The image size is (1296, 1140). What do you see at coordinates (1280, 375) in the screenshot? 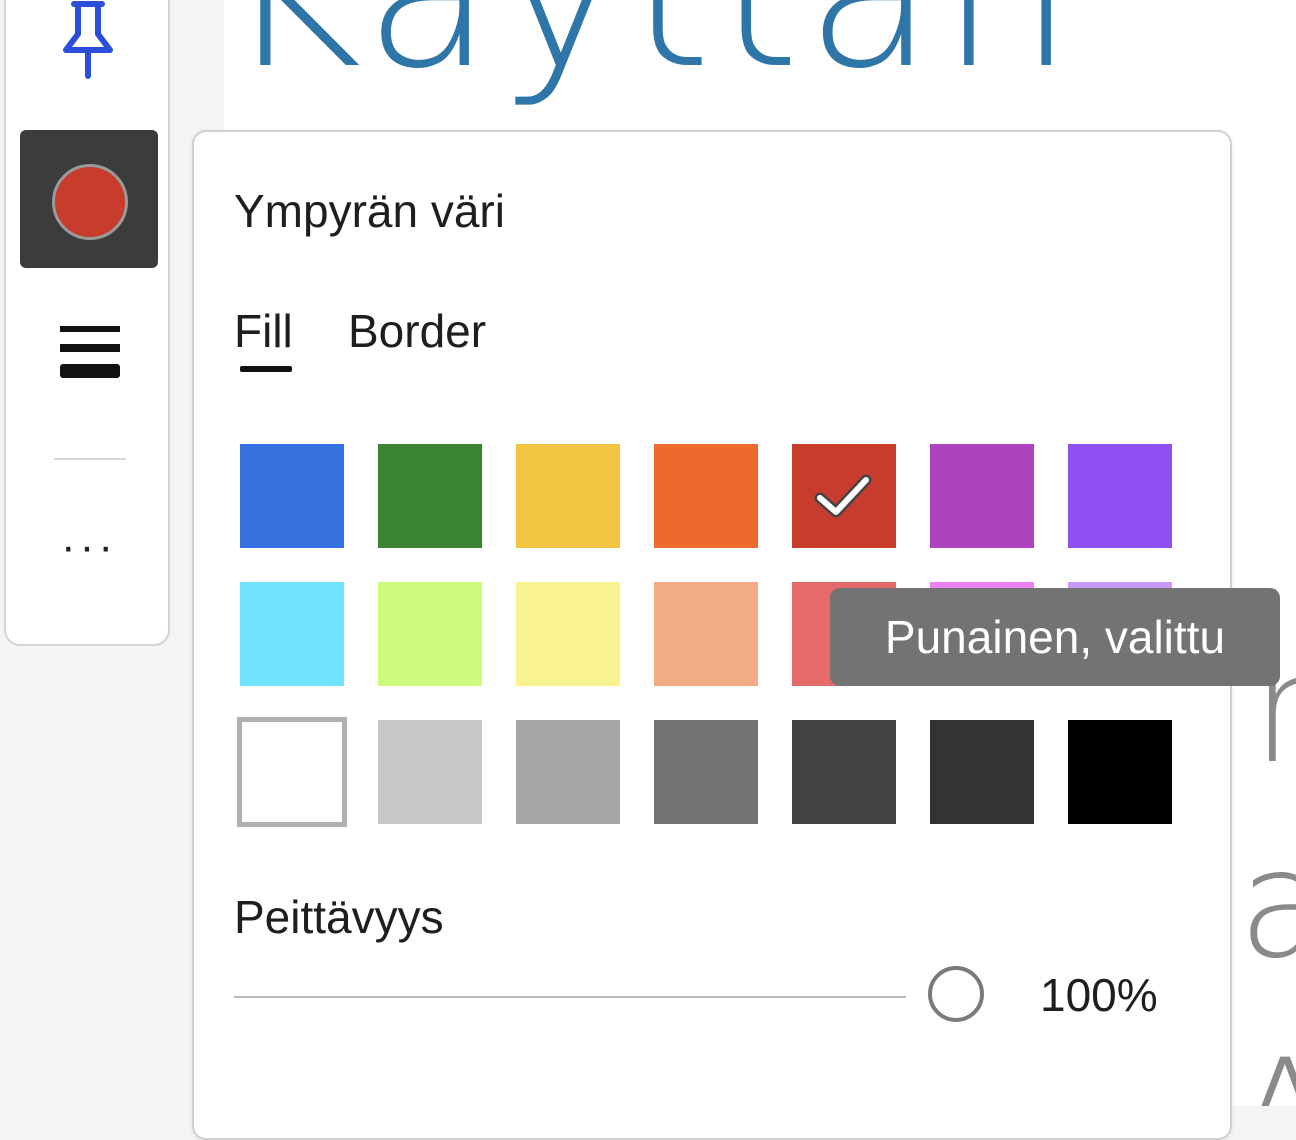
I see `document-text-fragment: n` at bounding box center [1280, 375].